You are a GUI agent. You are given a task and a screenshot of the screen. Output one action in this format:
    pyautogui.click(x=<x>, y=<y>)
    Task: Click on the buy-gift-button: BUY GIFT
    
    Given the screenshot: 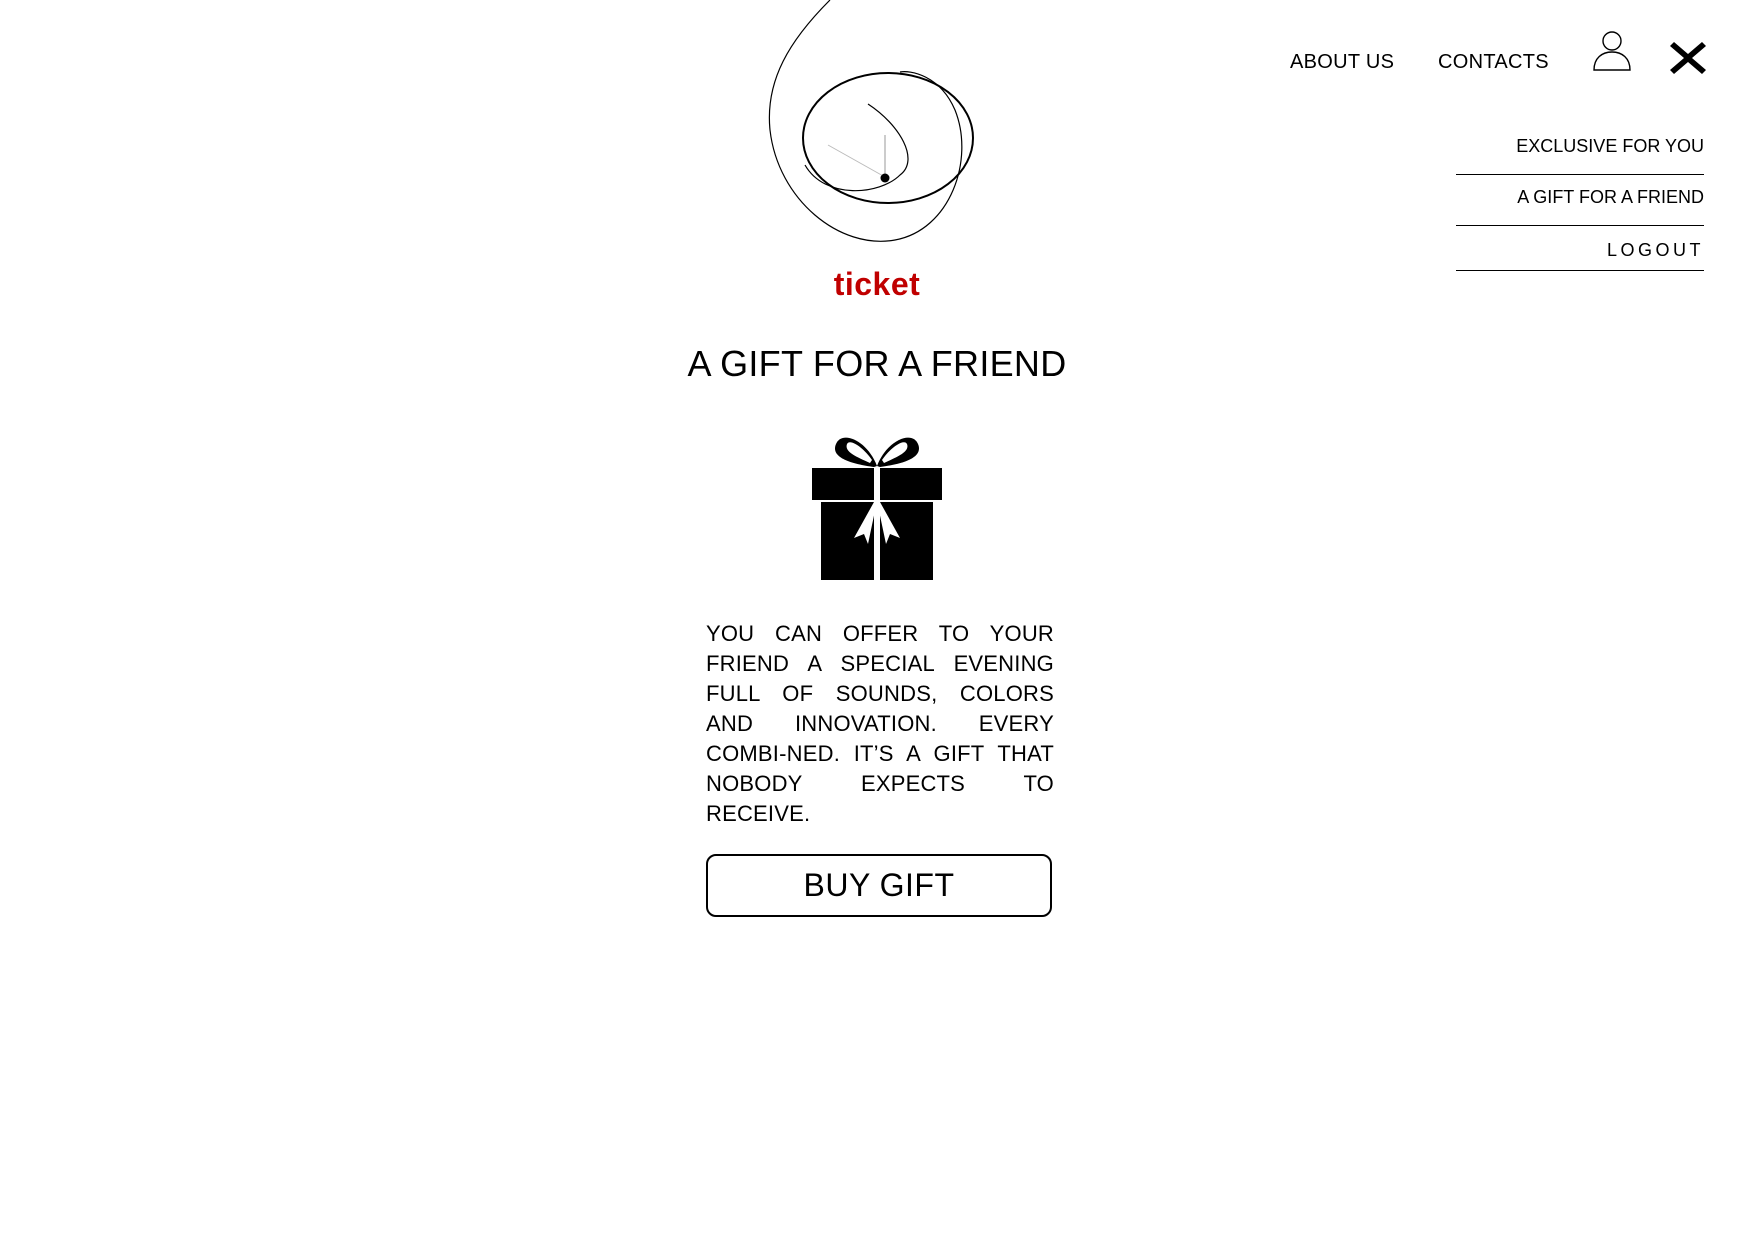 What is the action you would take?
    pyautogui.click(x=879, y=885)
    